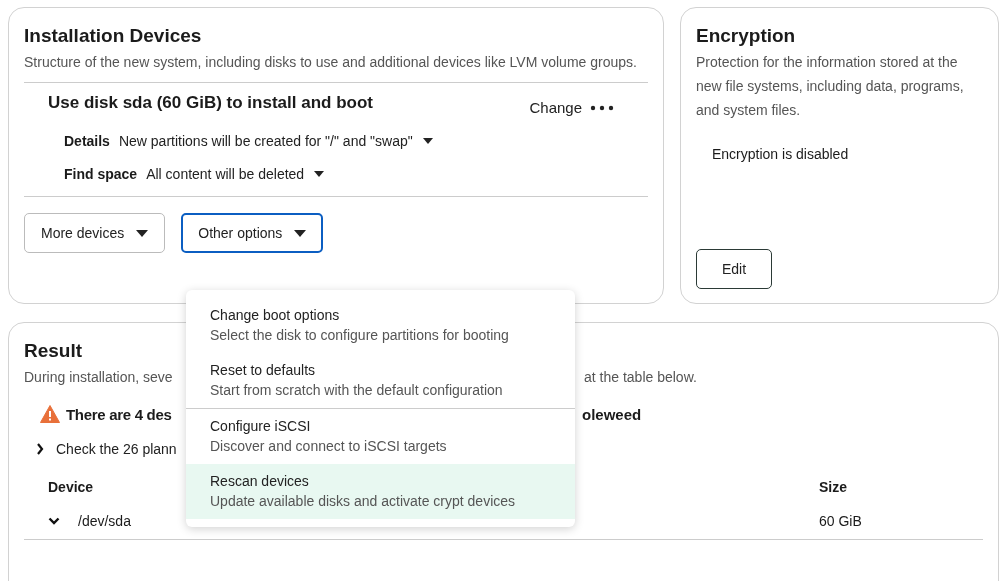 Image resolution: width=1006 pixels, height=581 pixels. Describe the element at coordinates (54, 351) in the screenshot. I see `card-title: Result` at that location.